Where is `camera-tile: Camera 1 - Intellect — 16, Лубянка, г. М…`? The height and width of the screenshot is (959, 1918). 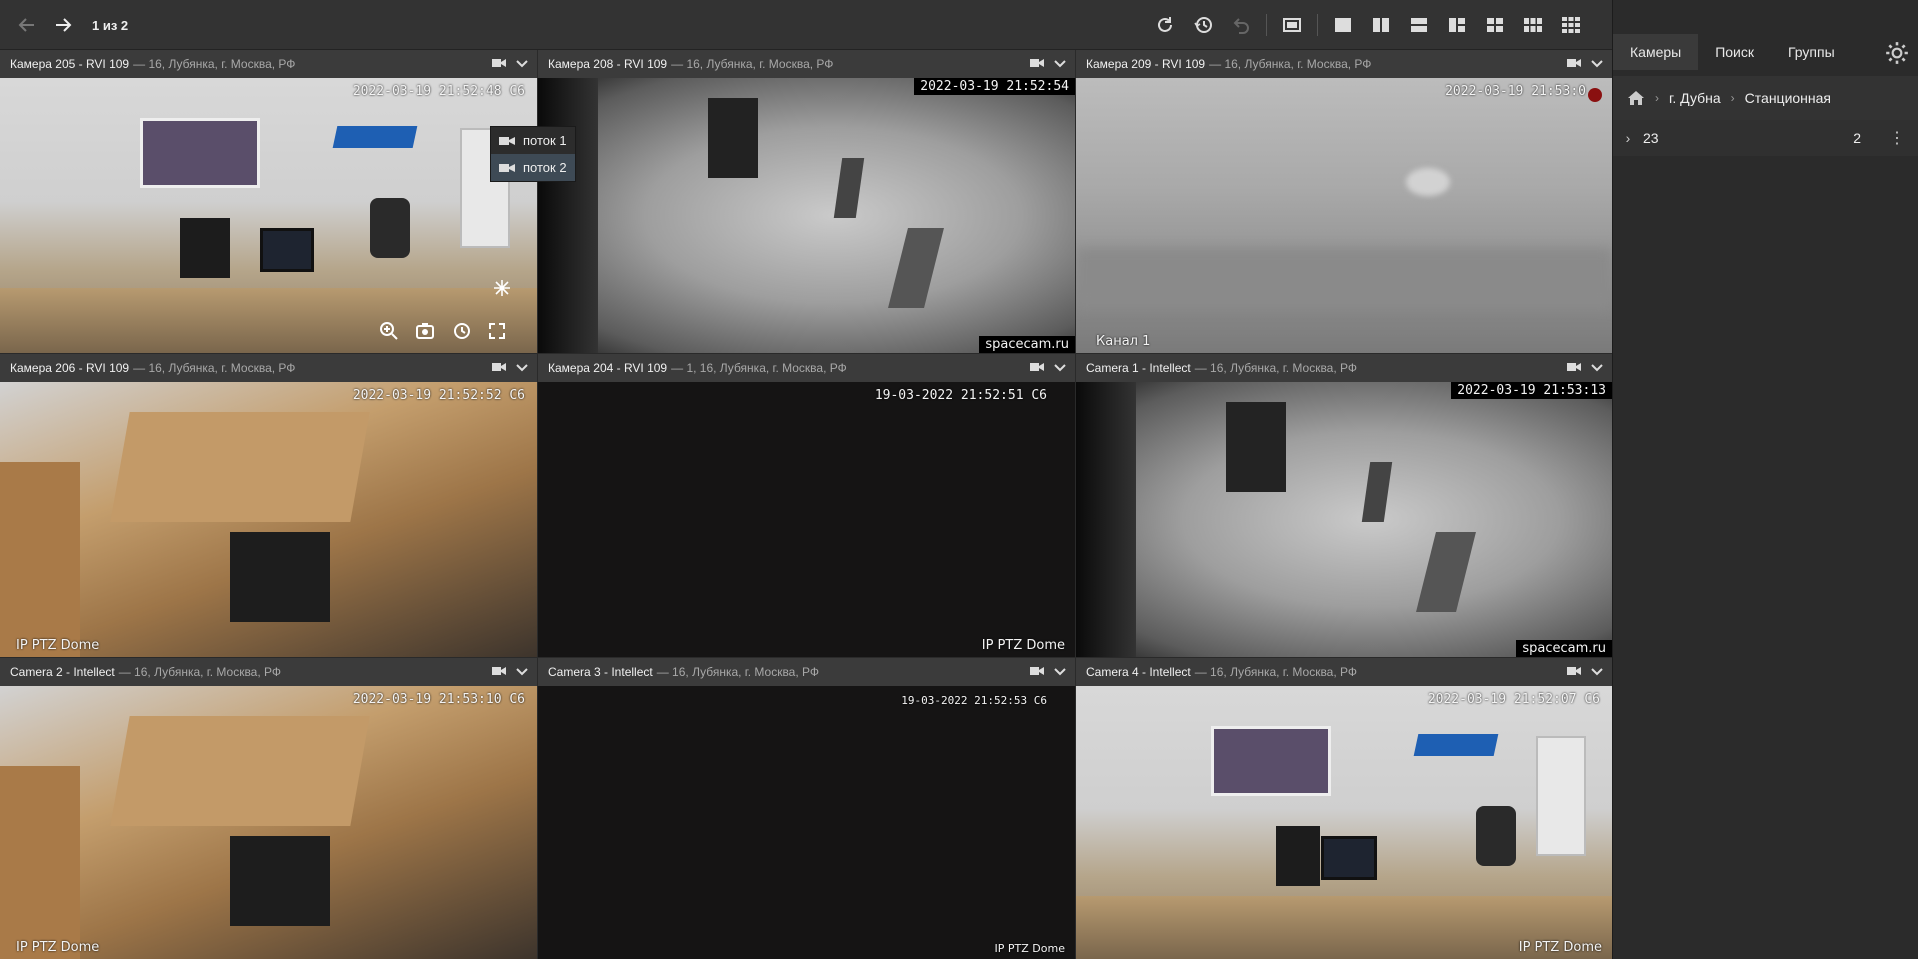 camera-tile: Camera 1 - Intellect — 16, Лубянка, г. М… is located at coordinates (1344, 505).